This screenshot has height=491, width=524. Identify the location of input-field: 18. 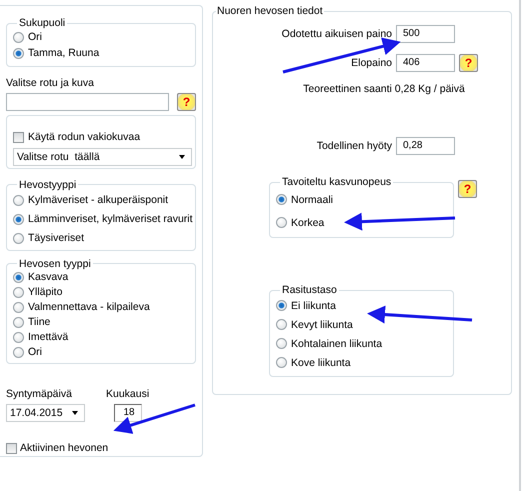
(128, 413).